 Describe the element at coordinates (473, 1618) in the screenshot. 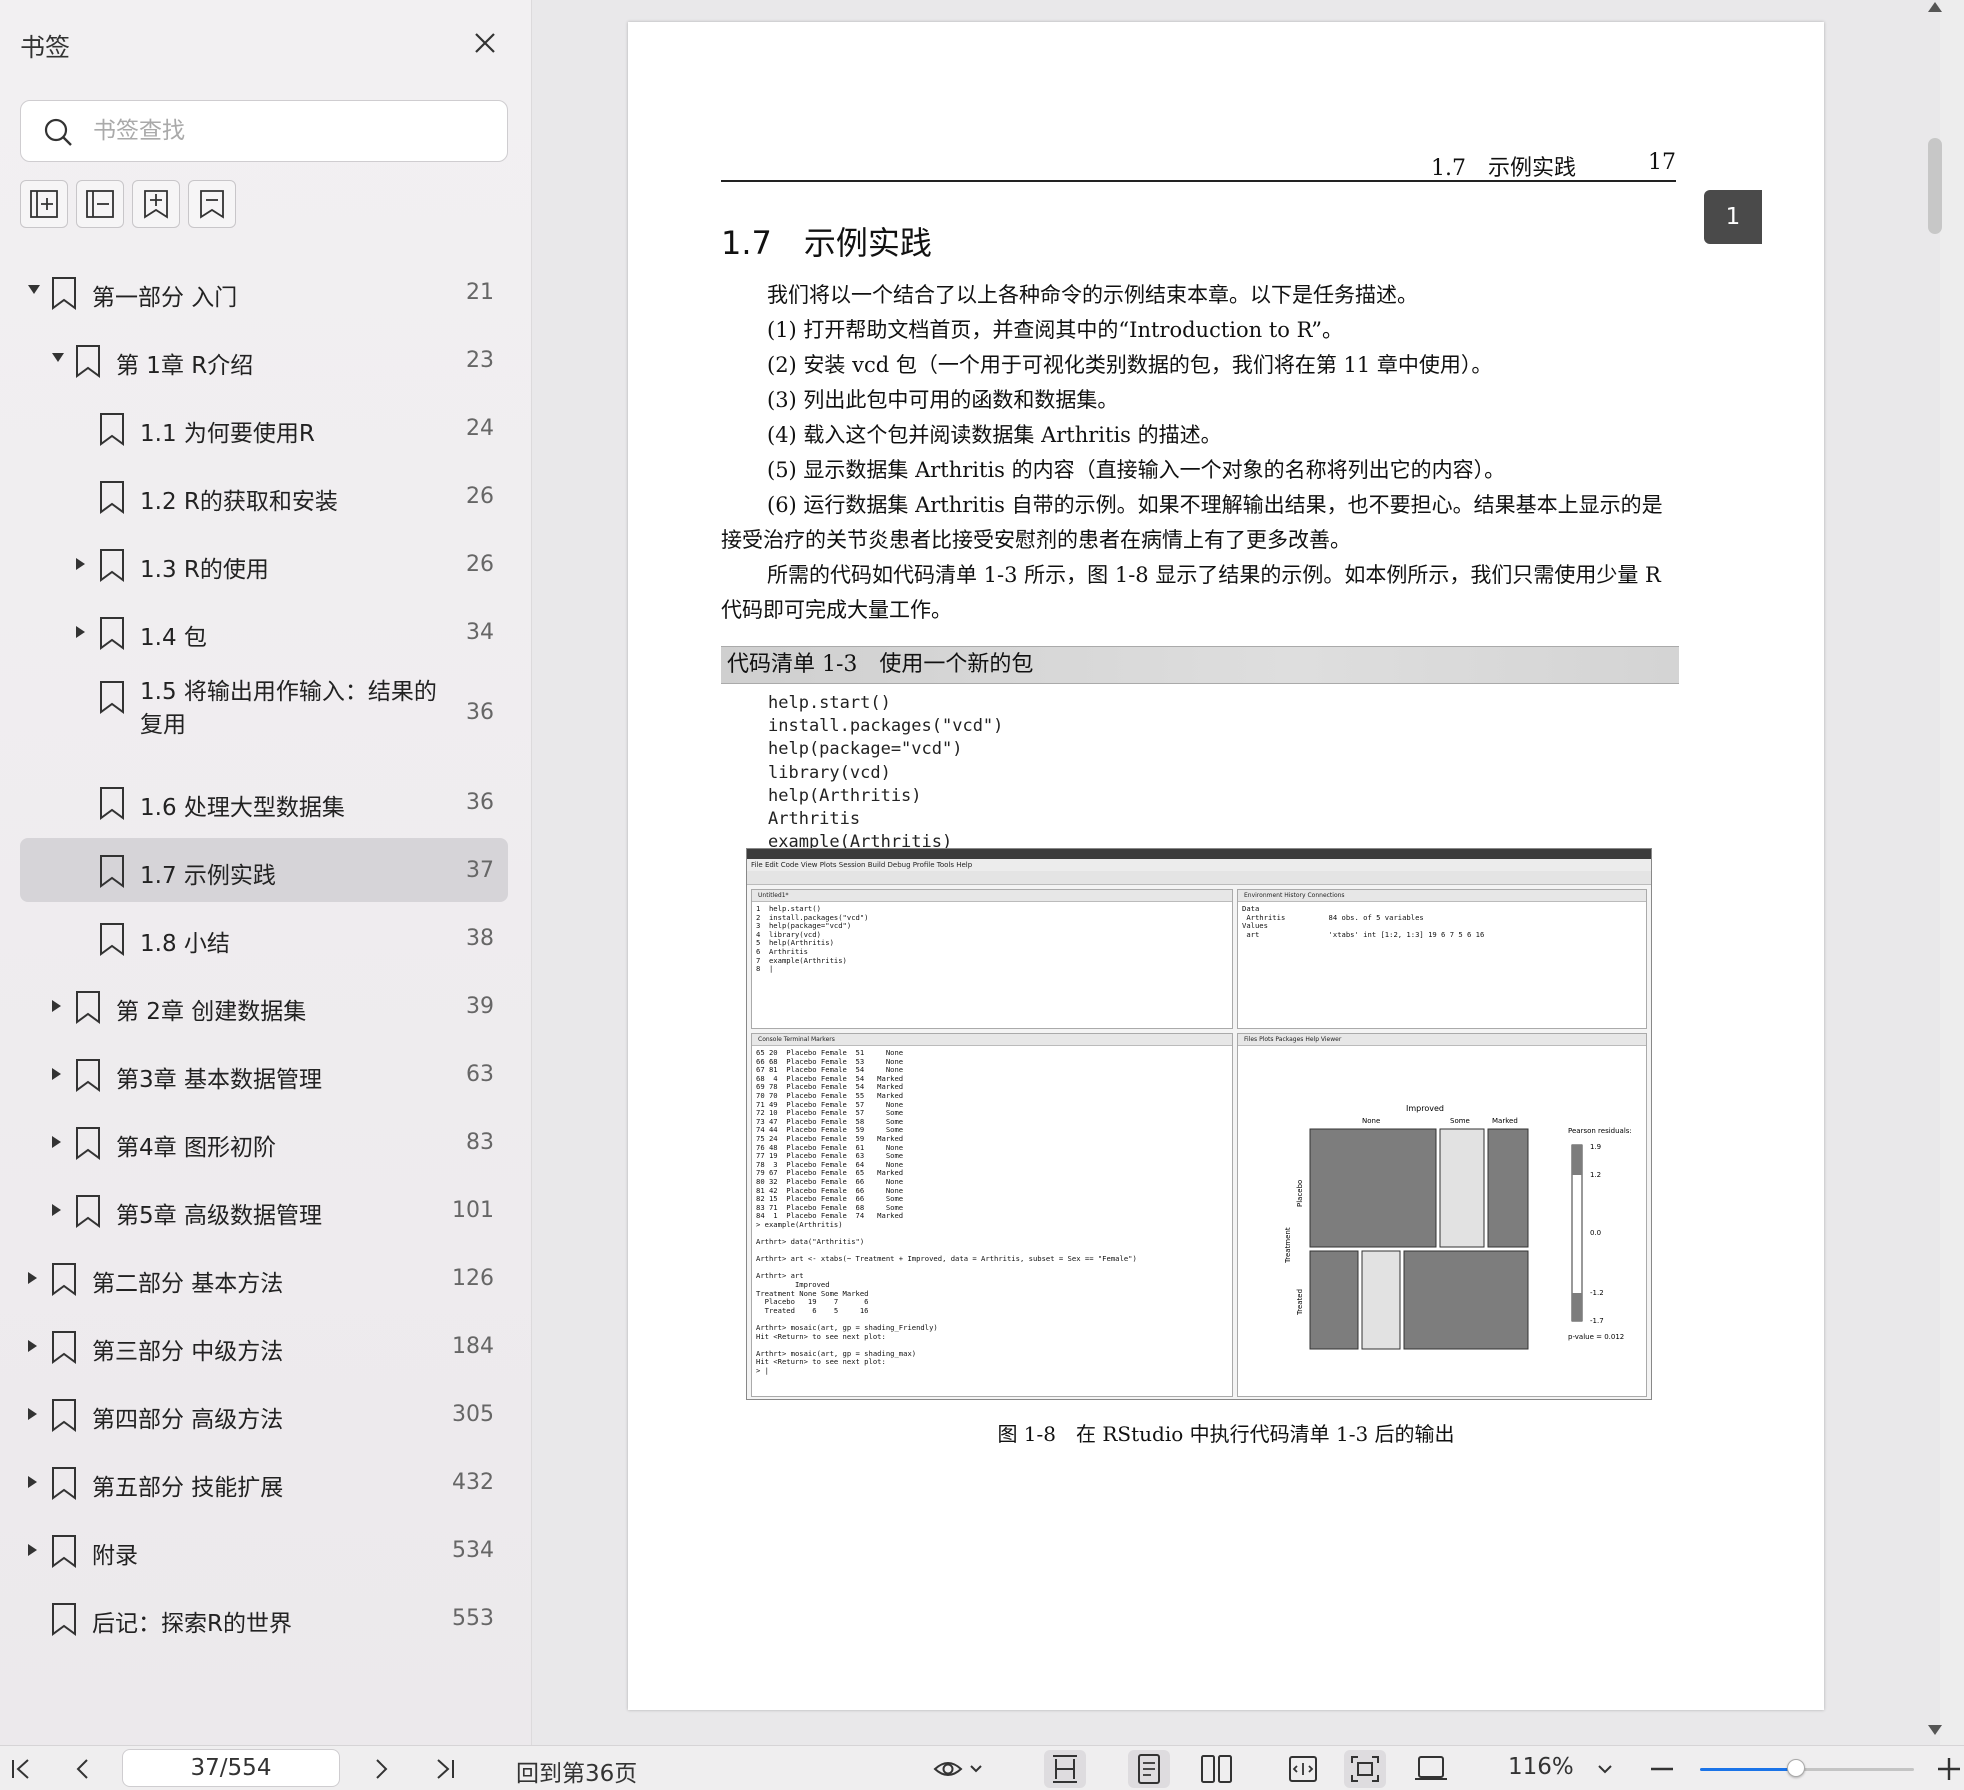

I see `bookmark-page-number: 553` at that location.